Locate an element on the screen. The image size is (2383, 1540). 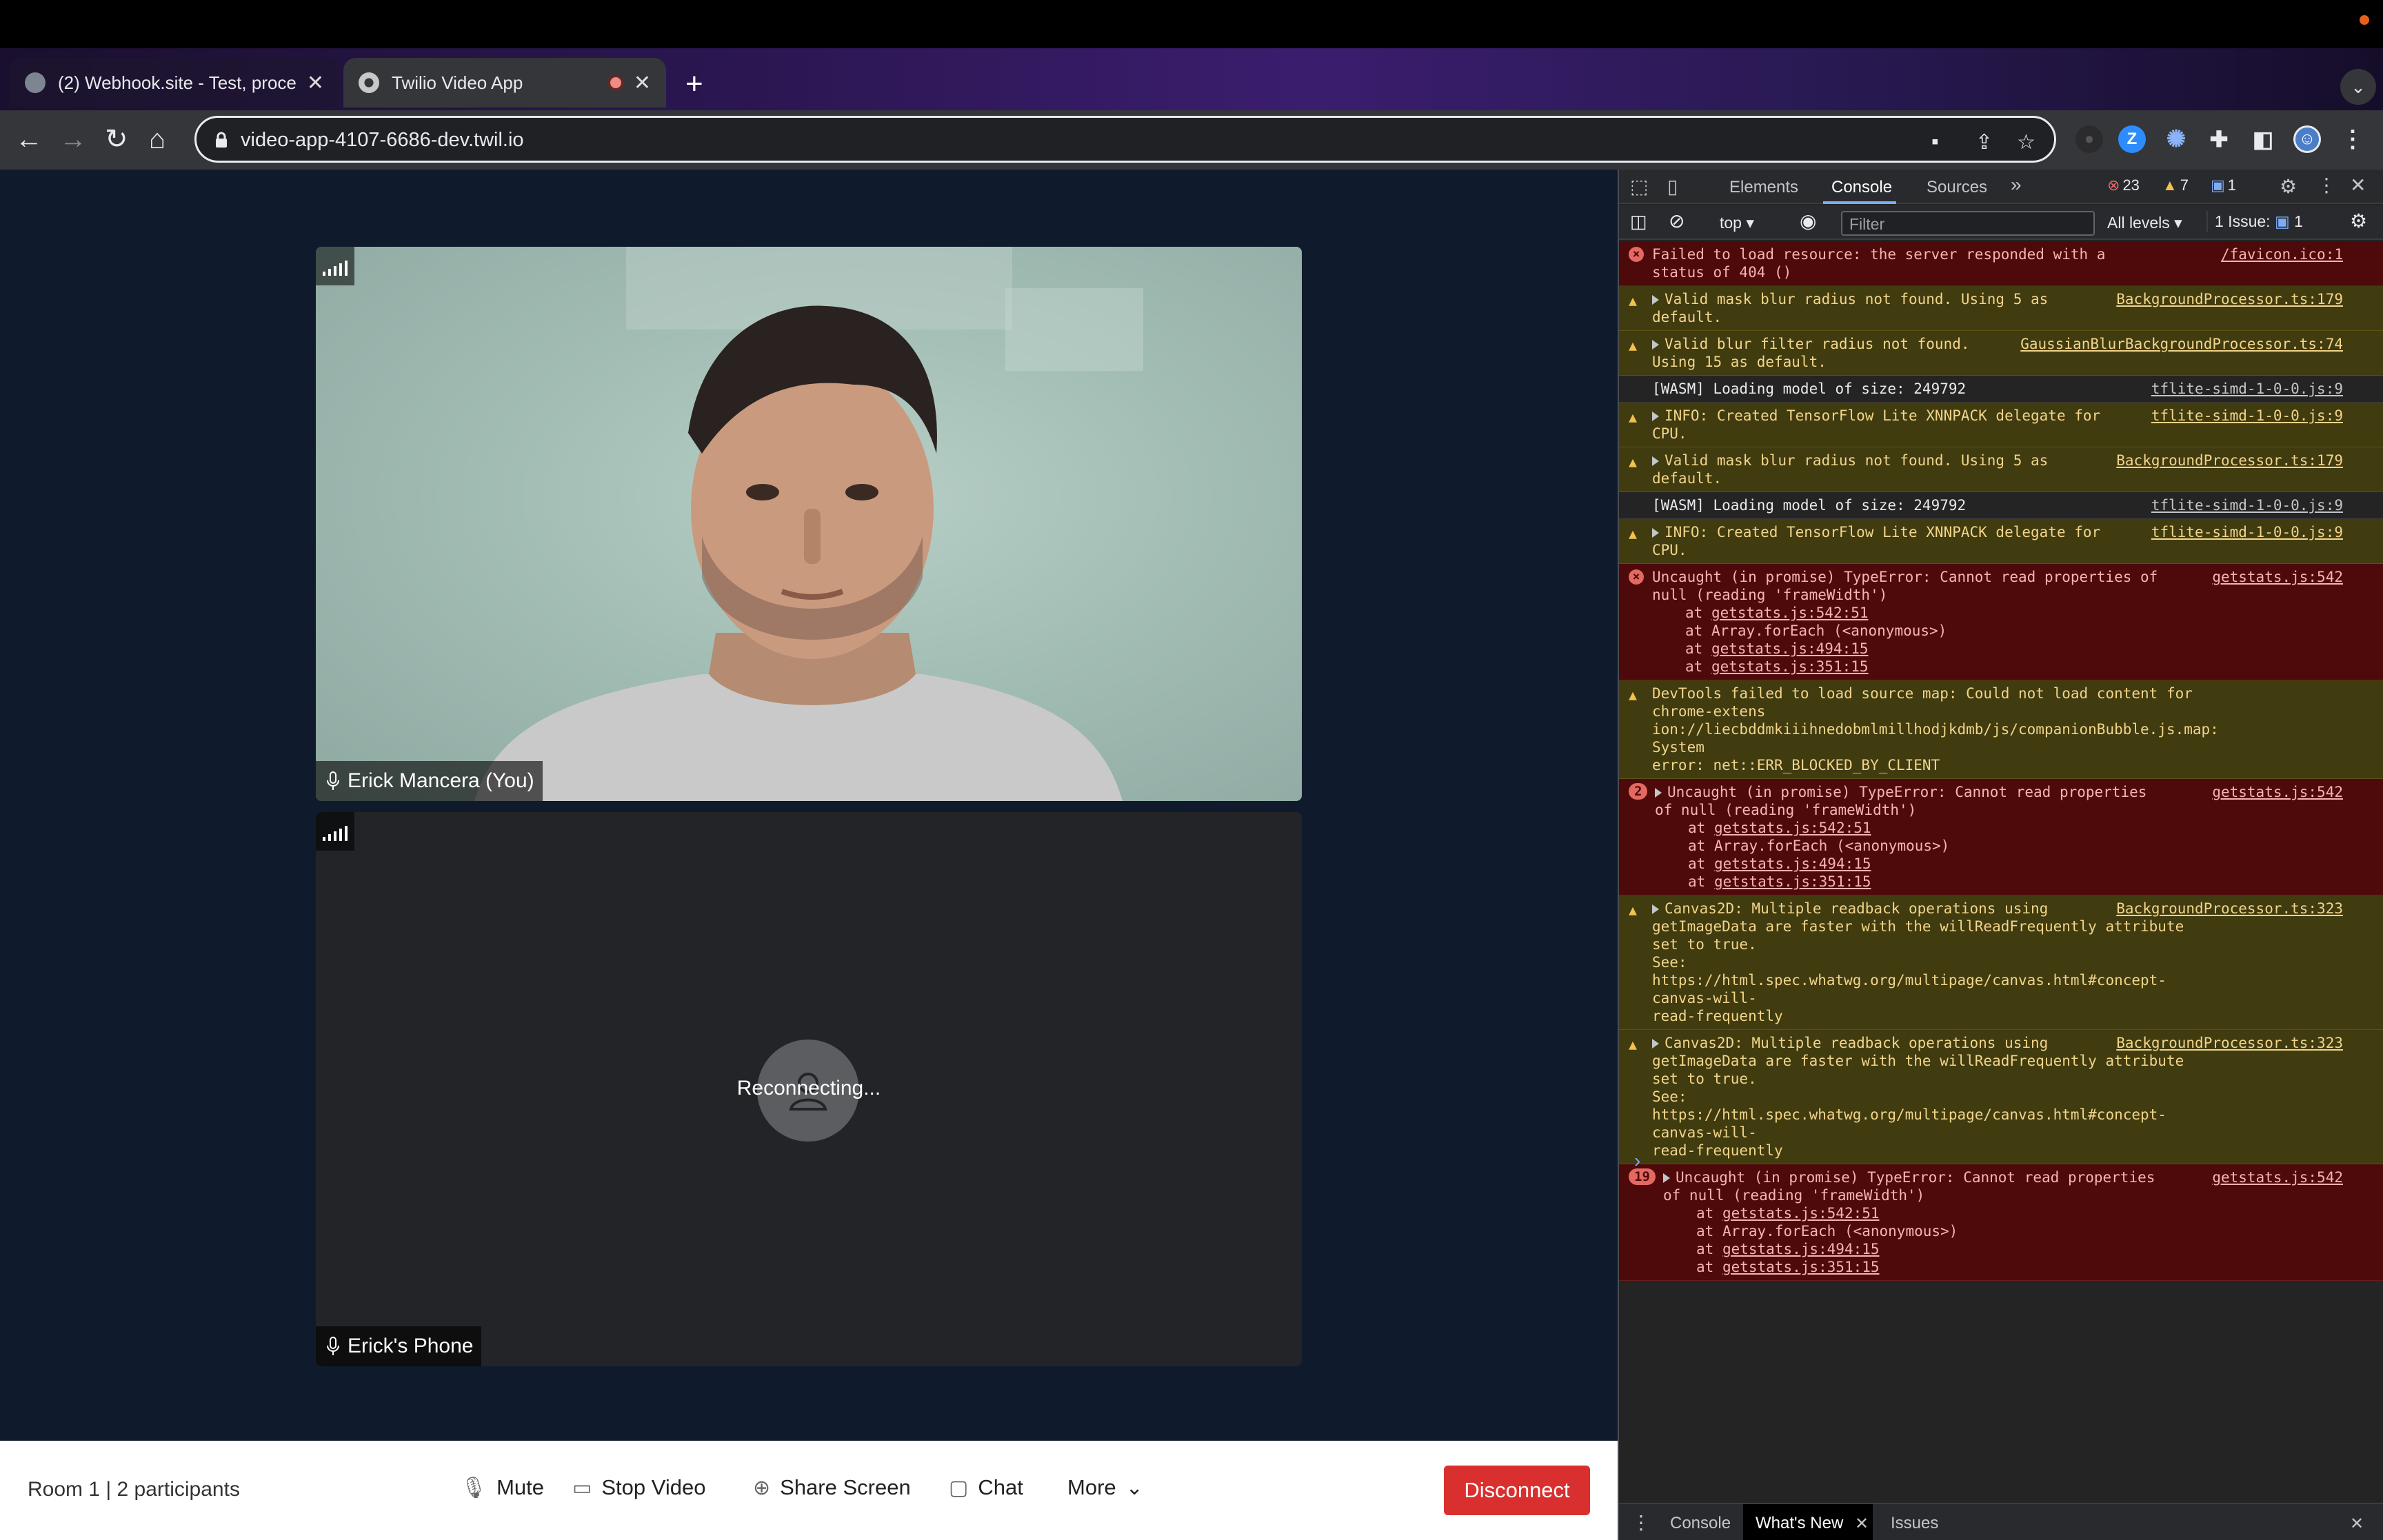
tab-sources: Sources is located at coordinates (1957, 188).